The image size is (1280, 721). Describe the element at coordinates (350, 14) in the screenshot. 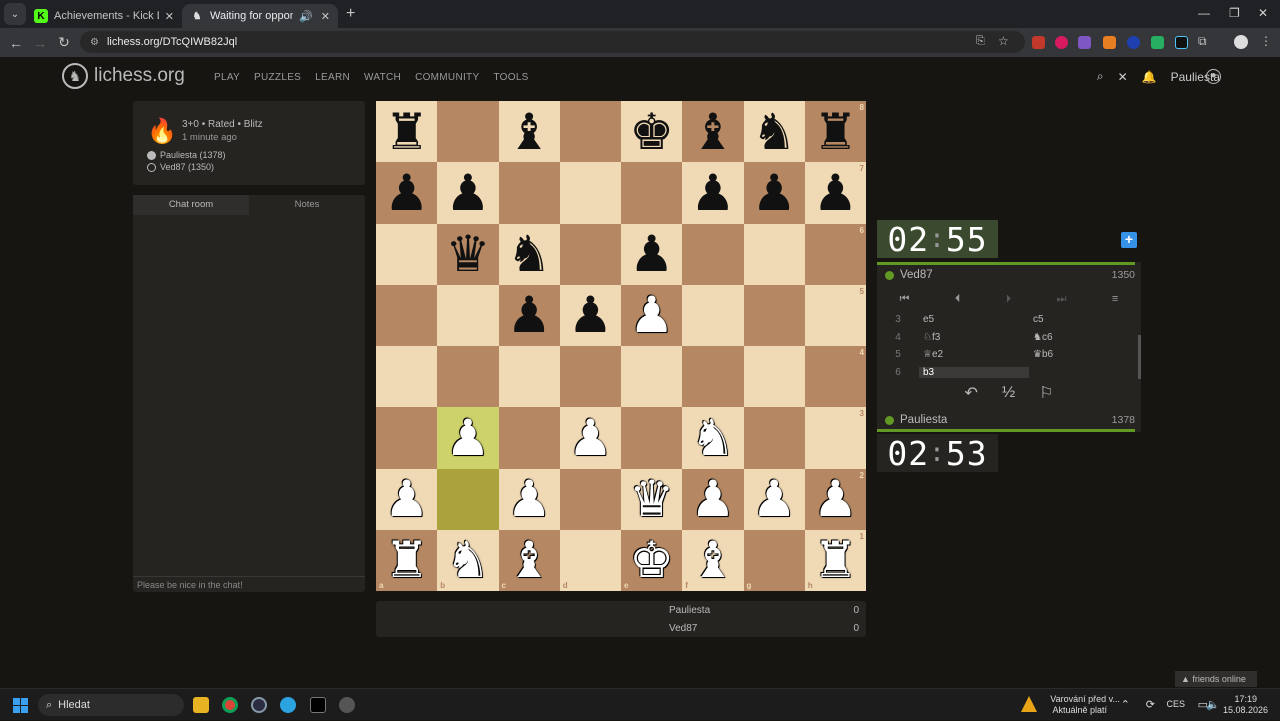

I see `new-tab-button: +` at that location.